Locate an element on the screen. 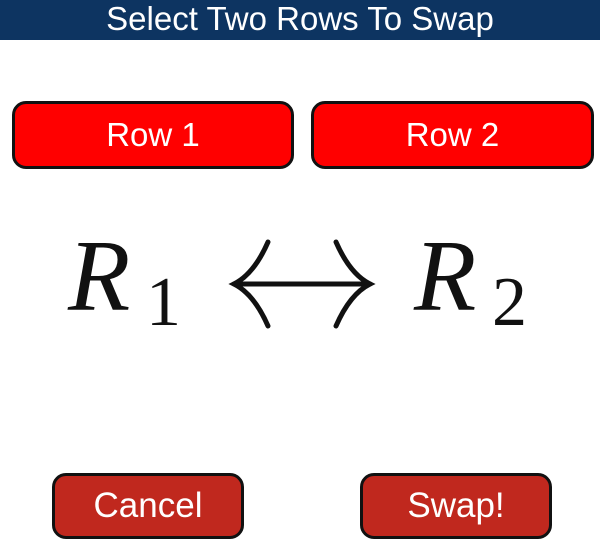  formula-left-symbol: R is located at coordinates (98, 276).